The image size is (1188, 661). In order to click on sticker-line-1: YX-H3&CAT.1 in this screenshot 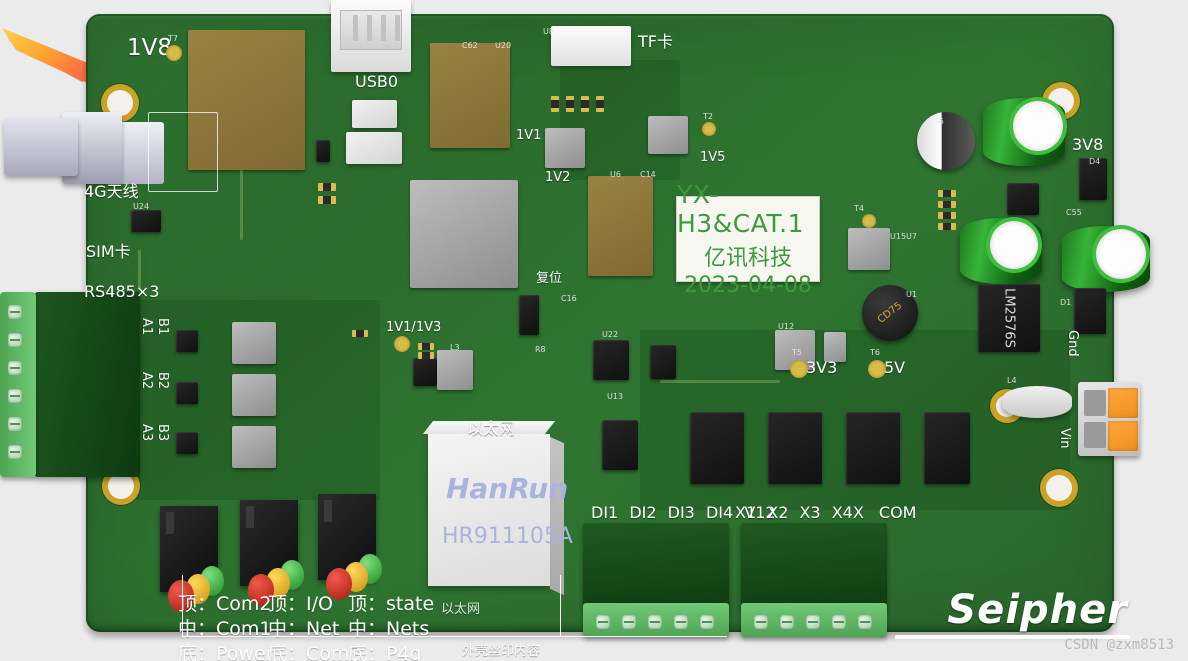, I will do `click(740, 209)`.